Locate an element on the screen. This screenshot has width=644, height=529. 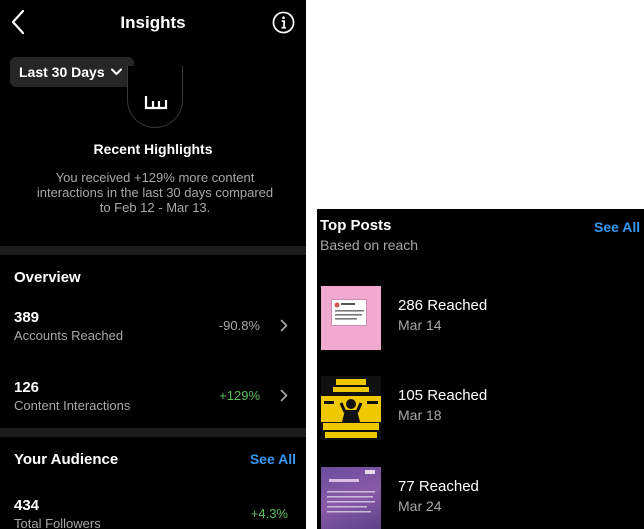
highlights-title: Recent Highlights is located at coordinates (153, 149).